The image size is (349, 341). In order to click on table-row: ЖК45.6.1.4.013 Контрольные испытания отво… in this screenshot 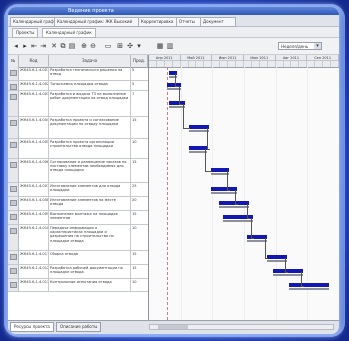, I will do `click(78, 285)`.